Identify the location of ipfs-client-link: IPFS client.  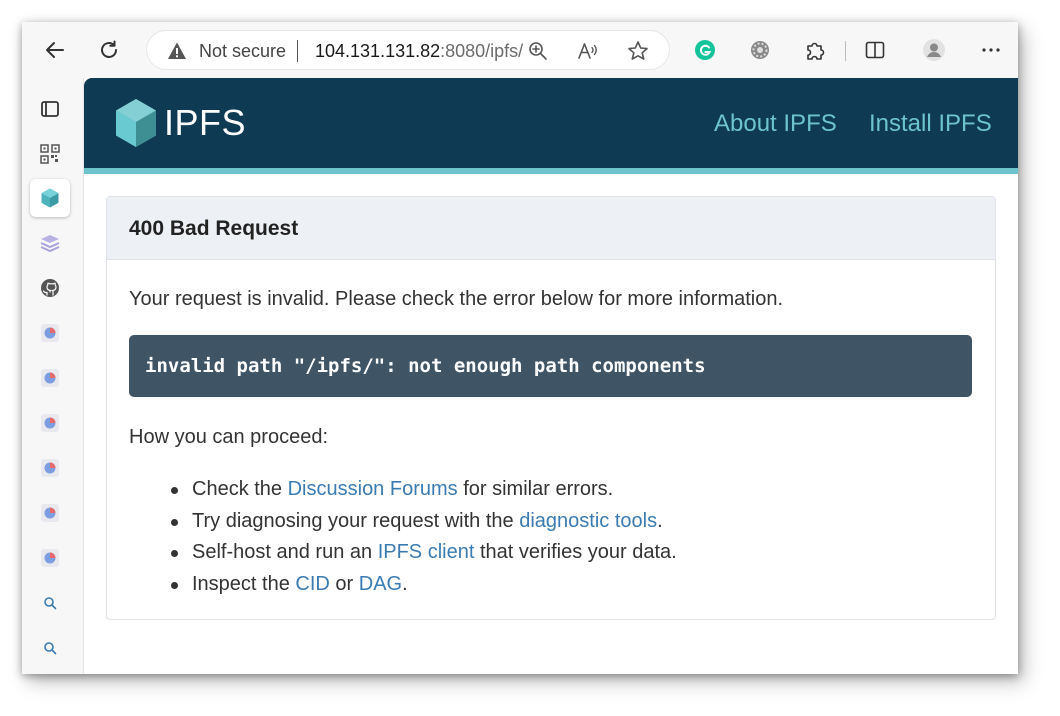
(426, 552).